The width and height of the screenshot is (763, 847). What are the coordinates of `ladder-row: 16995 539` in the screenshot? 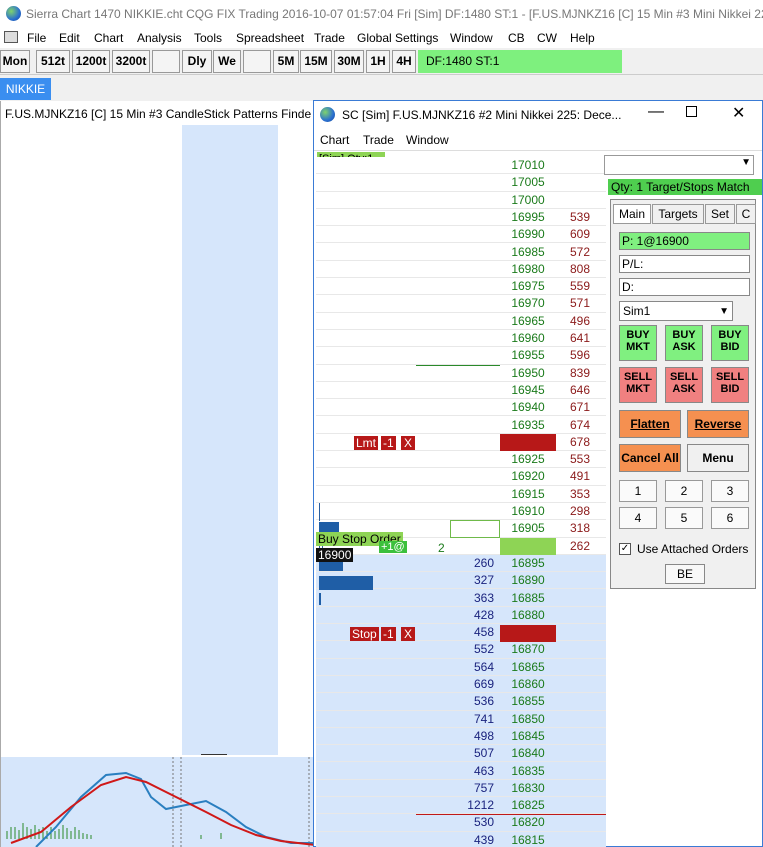 It's located at (461, 218).